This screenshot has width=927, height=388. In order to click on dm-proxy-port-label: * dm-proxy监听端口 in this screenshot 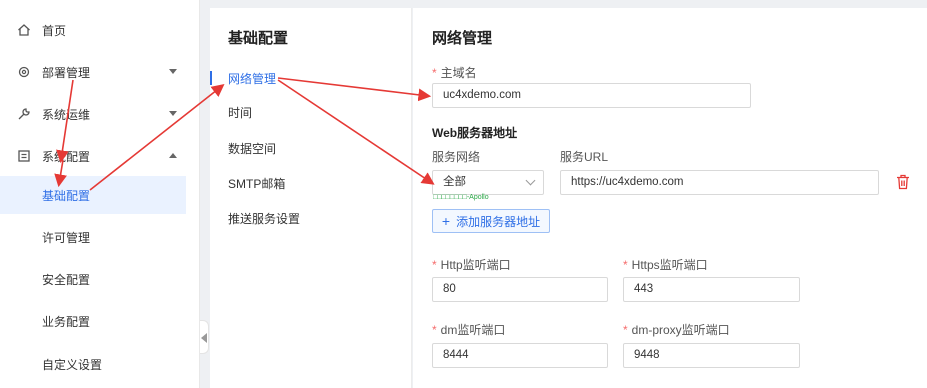, I will do `click(676, 329)`.